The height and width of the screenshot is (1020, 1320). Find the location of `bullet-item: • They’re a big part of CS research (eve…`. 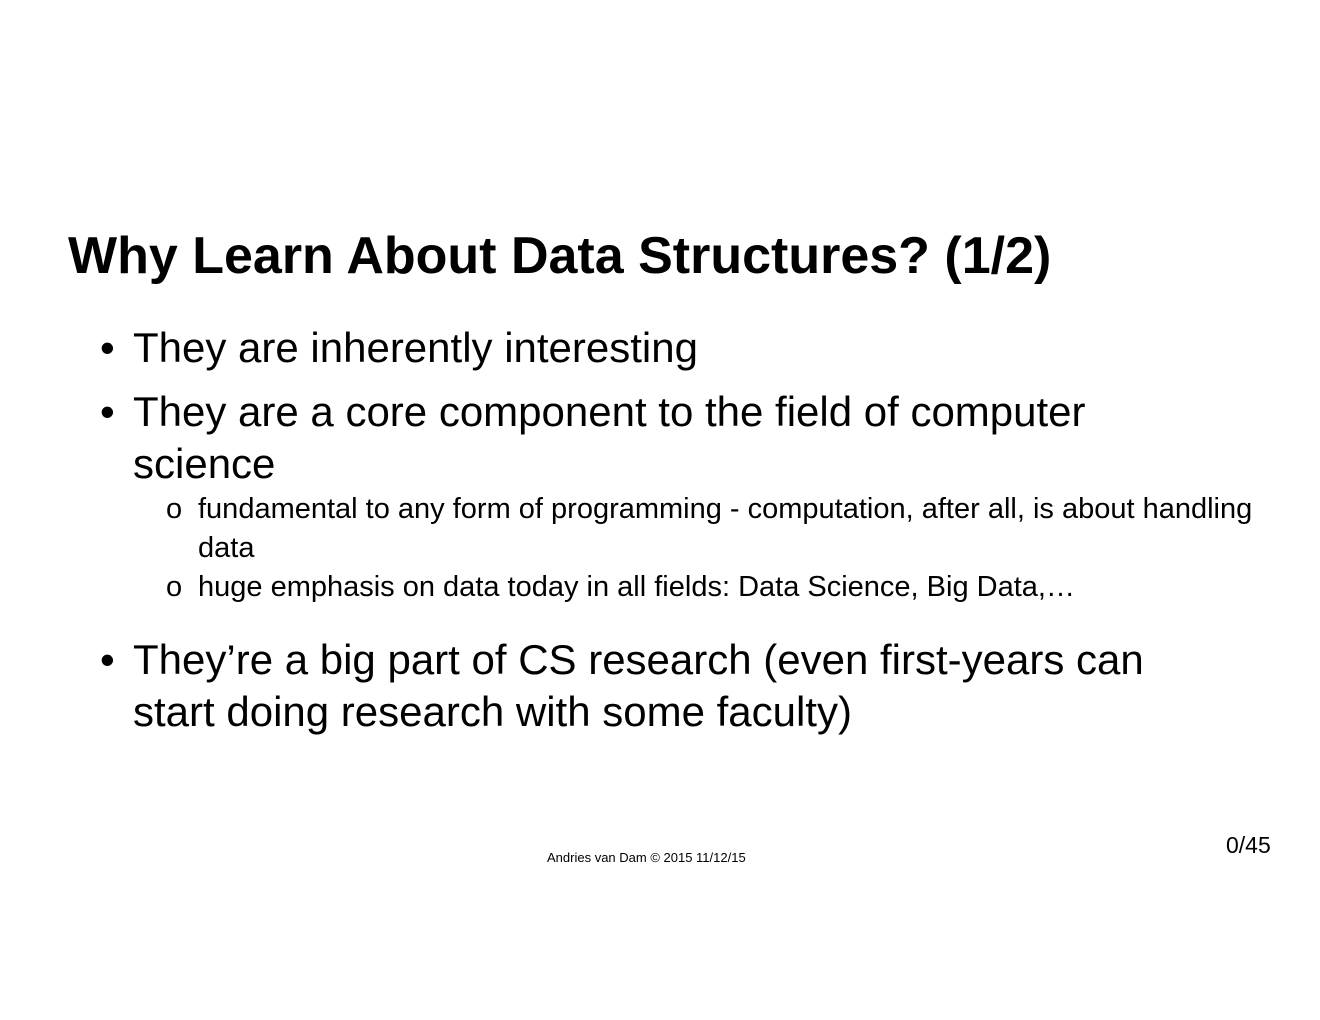

bullet-item: • They’re a big part of CS research (eve… is located at coordinates (650, 686).